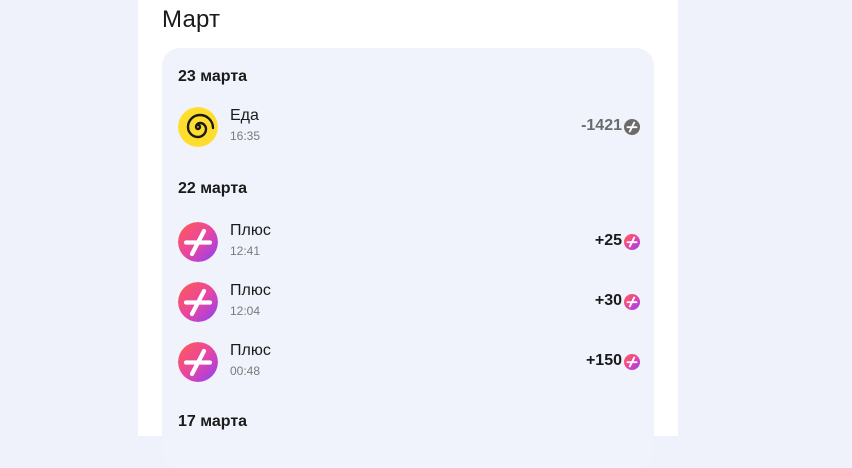 The width and height of the screenshot is (852, 468). Describe the element at coordinates (409, 129) in the screenshot. I see `transaction-row: Еда 16:35 -1421` at that location.